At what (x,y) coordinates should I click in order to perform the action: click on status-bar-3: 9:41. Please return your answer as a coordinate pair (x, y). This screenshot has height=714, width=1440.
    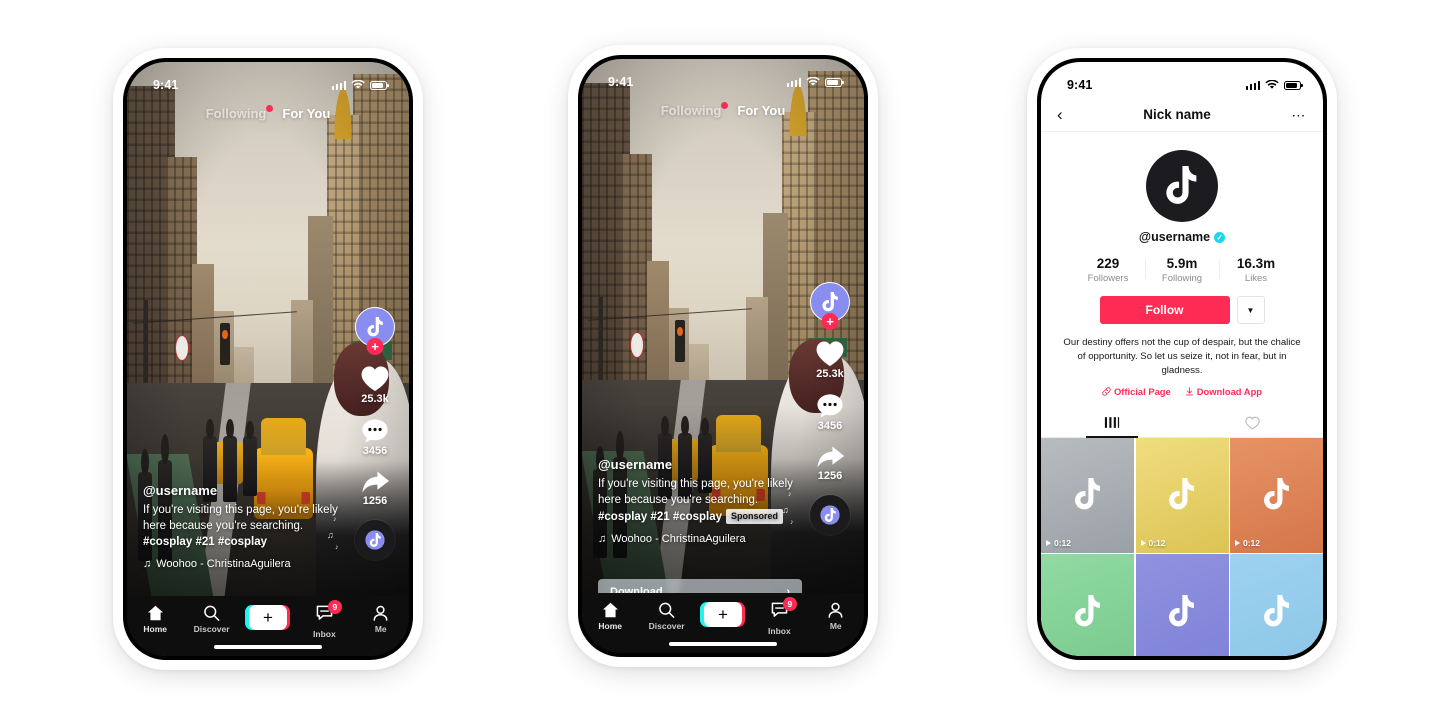
    Looking at the image, I should click on (1182, 80).